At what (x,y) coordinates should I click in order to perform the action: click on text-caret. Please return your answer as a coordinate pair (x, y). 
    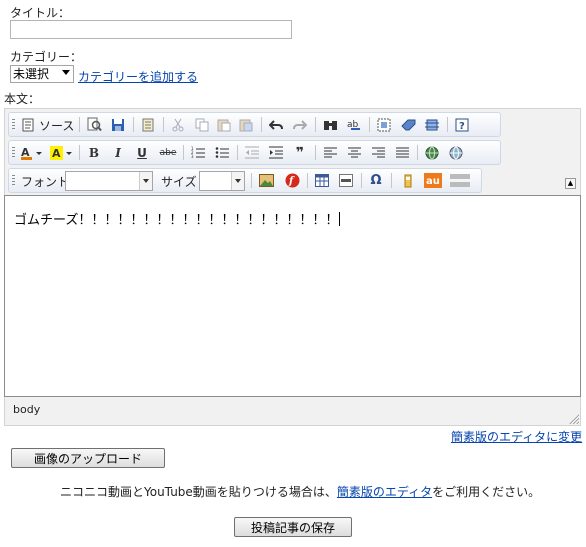
    Looking at the image, I should click on (340, 219).